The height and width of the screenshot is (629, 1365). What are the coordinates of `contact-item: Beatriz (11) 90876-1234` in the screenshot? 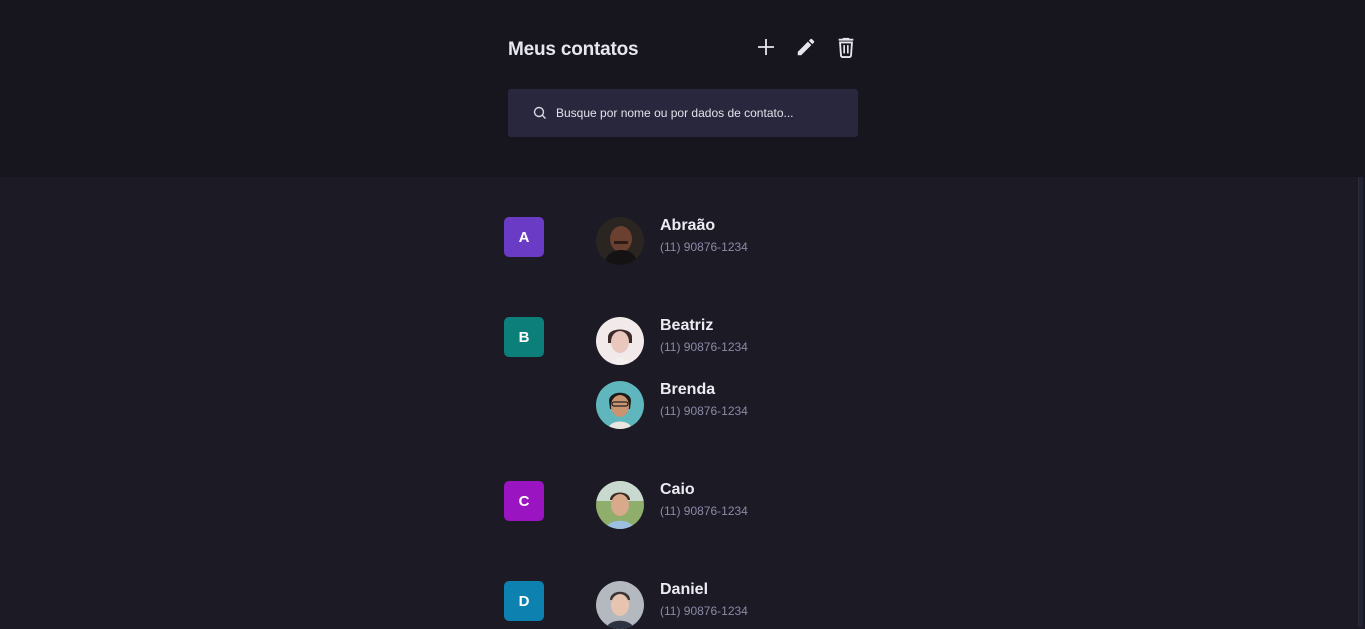 It's located at (746, 341).